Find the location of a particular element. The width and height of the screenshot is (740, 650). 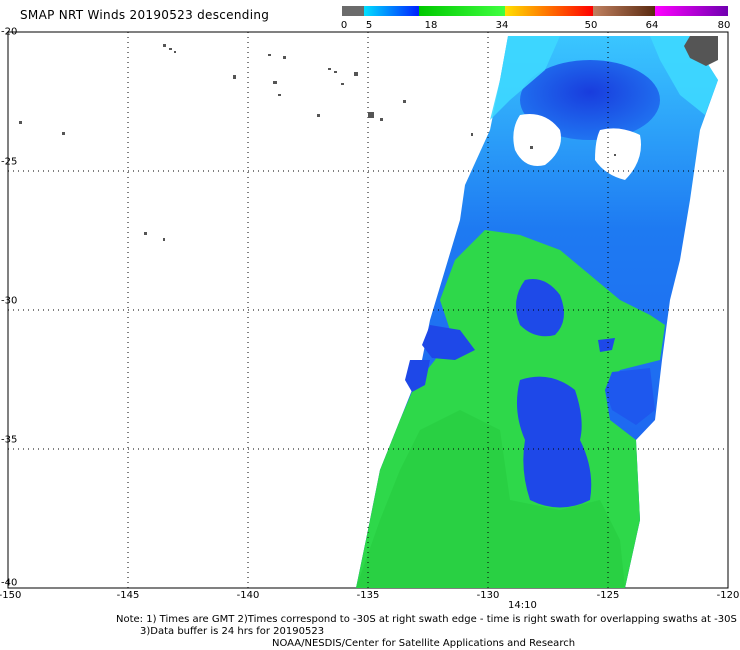

x-tick-label: -135 is located at coordinates (368, 595).